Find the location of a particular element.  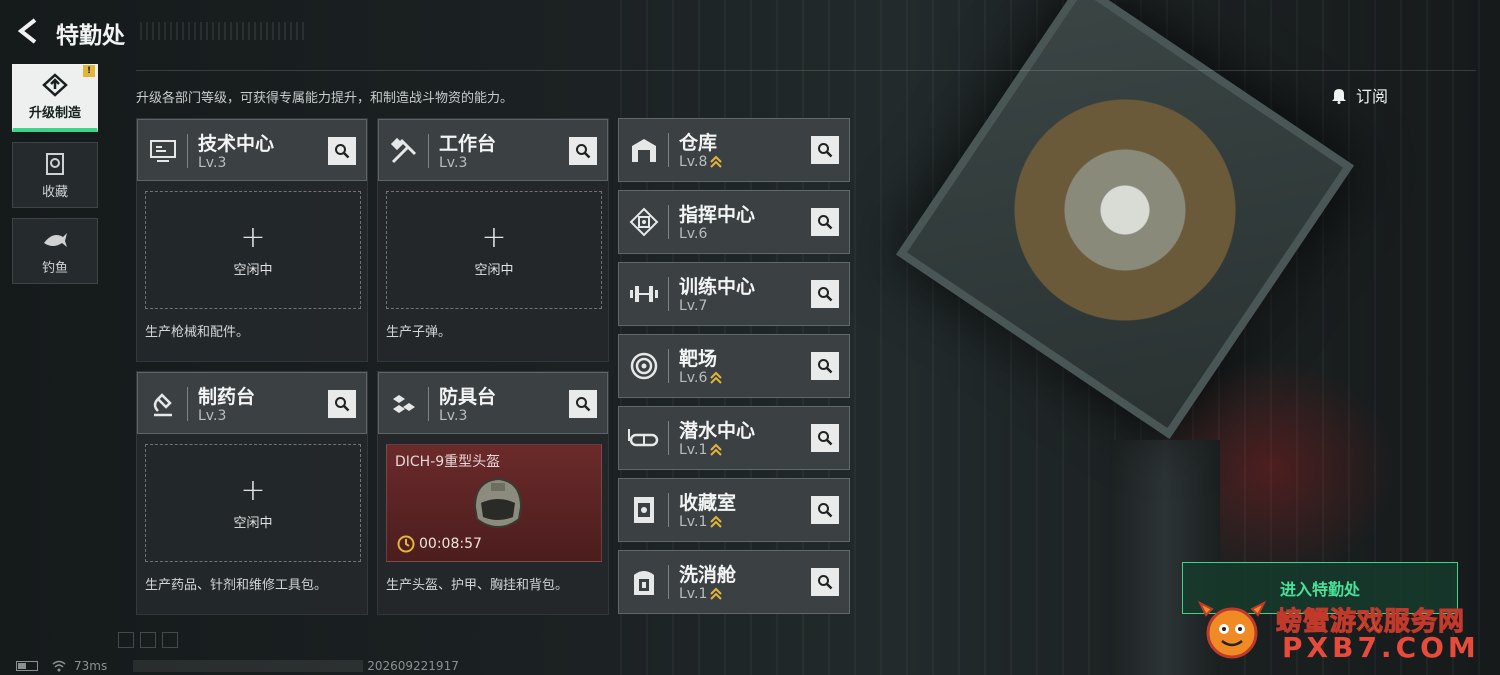

decon-chamber-icon is located at coordinates (644, 582).